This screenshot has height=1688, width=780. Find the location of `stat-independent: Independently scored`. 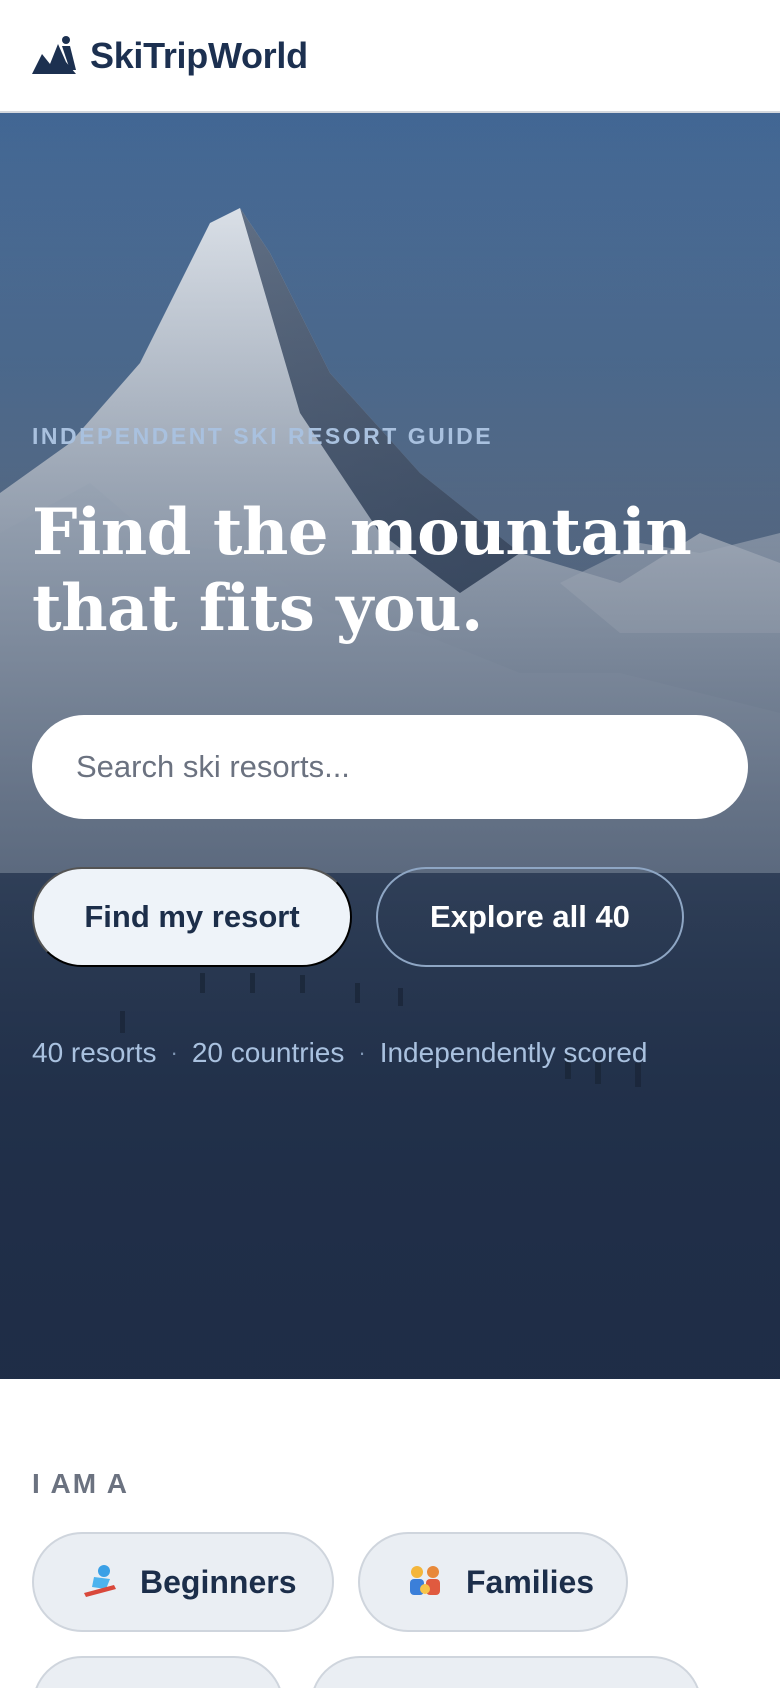

stat-independent: Independently scored is located at coordinates (513, 1052).